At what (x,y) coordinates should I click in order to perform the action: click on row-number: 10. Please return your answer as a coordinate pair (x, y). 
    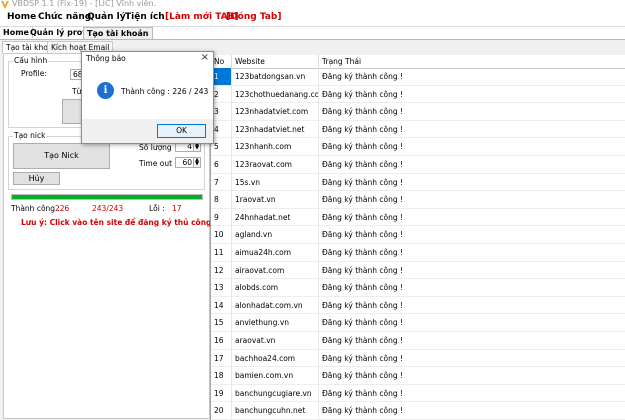
    Looking at the image, I should click on (221, 235).